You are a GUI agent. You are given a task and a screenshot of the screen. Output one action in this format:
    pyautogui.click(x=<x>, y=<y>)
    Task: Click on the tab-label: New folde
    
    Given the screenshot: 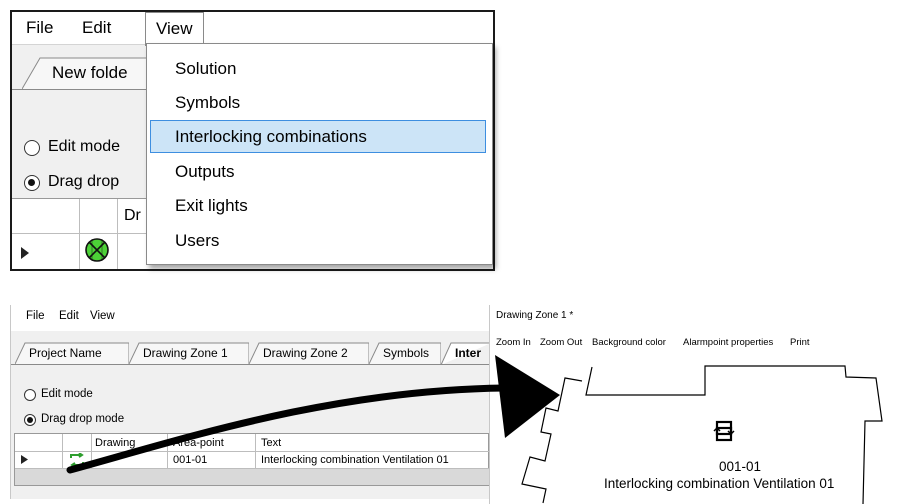 What is the action you would take?
    pyautogui.click(x=90, y=72)
    